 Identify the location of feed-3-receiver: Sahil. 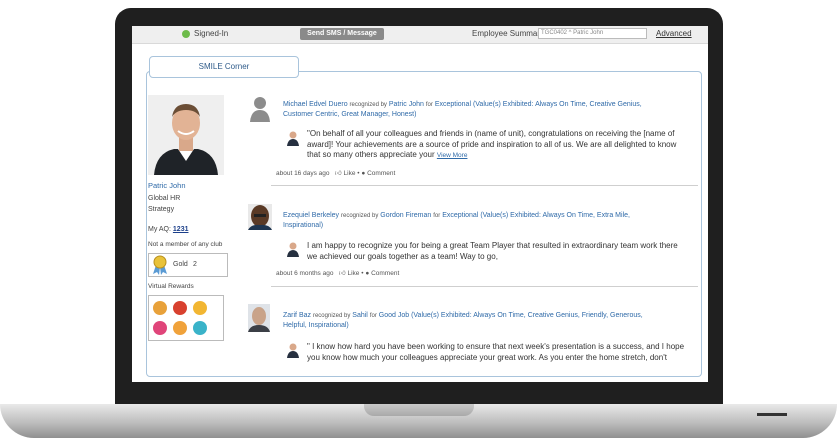
(360, 315).